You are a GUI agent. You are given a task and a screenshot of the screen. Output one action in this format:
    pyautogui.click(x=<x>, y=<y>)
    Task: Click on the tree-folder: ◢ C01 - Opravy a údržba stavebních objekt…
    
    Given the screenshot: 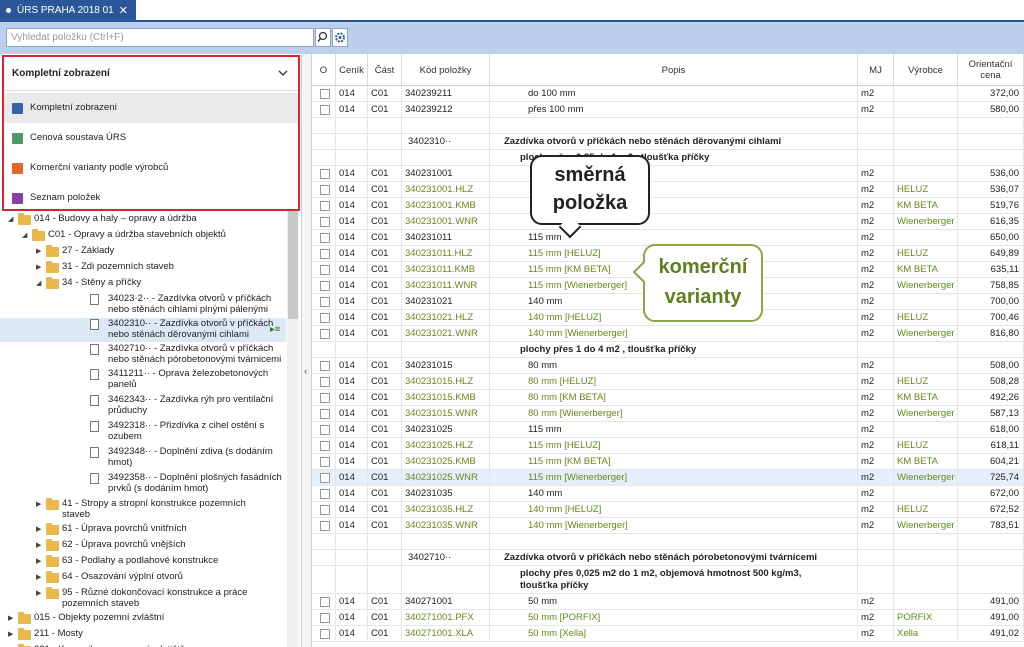 What is the action you would take?
    pyautogui.click(x=143, y=236)
    